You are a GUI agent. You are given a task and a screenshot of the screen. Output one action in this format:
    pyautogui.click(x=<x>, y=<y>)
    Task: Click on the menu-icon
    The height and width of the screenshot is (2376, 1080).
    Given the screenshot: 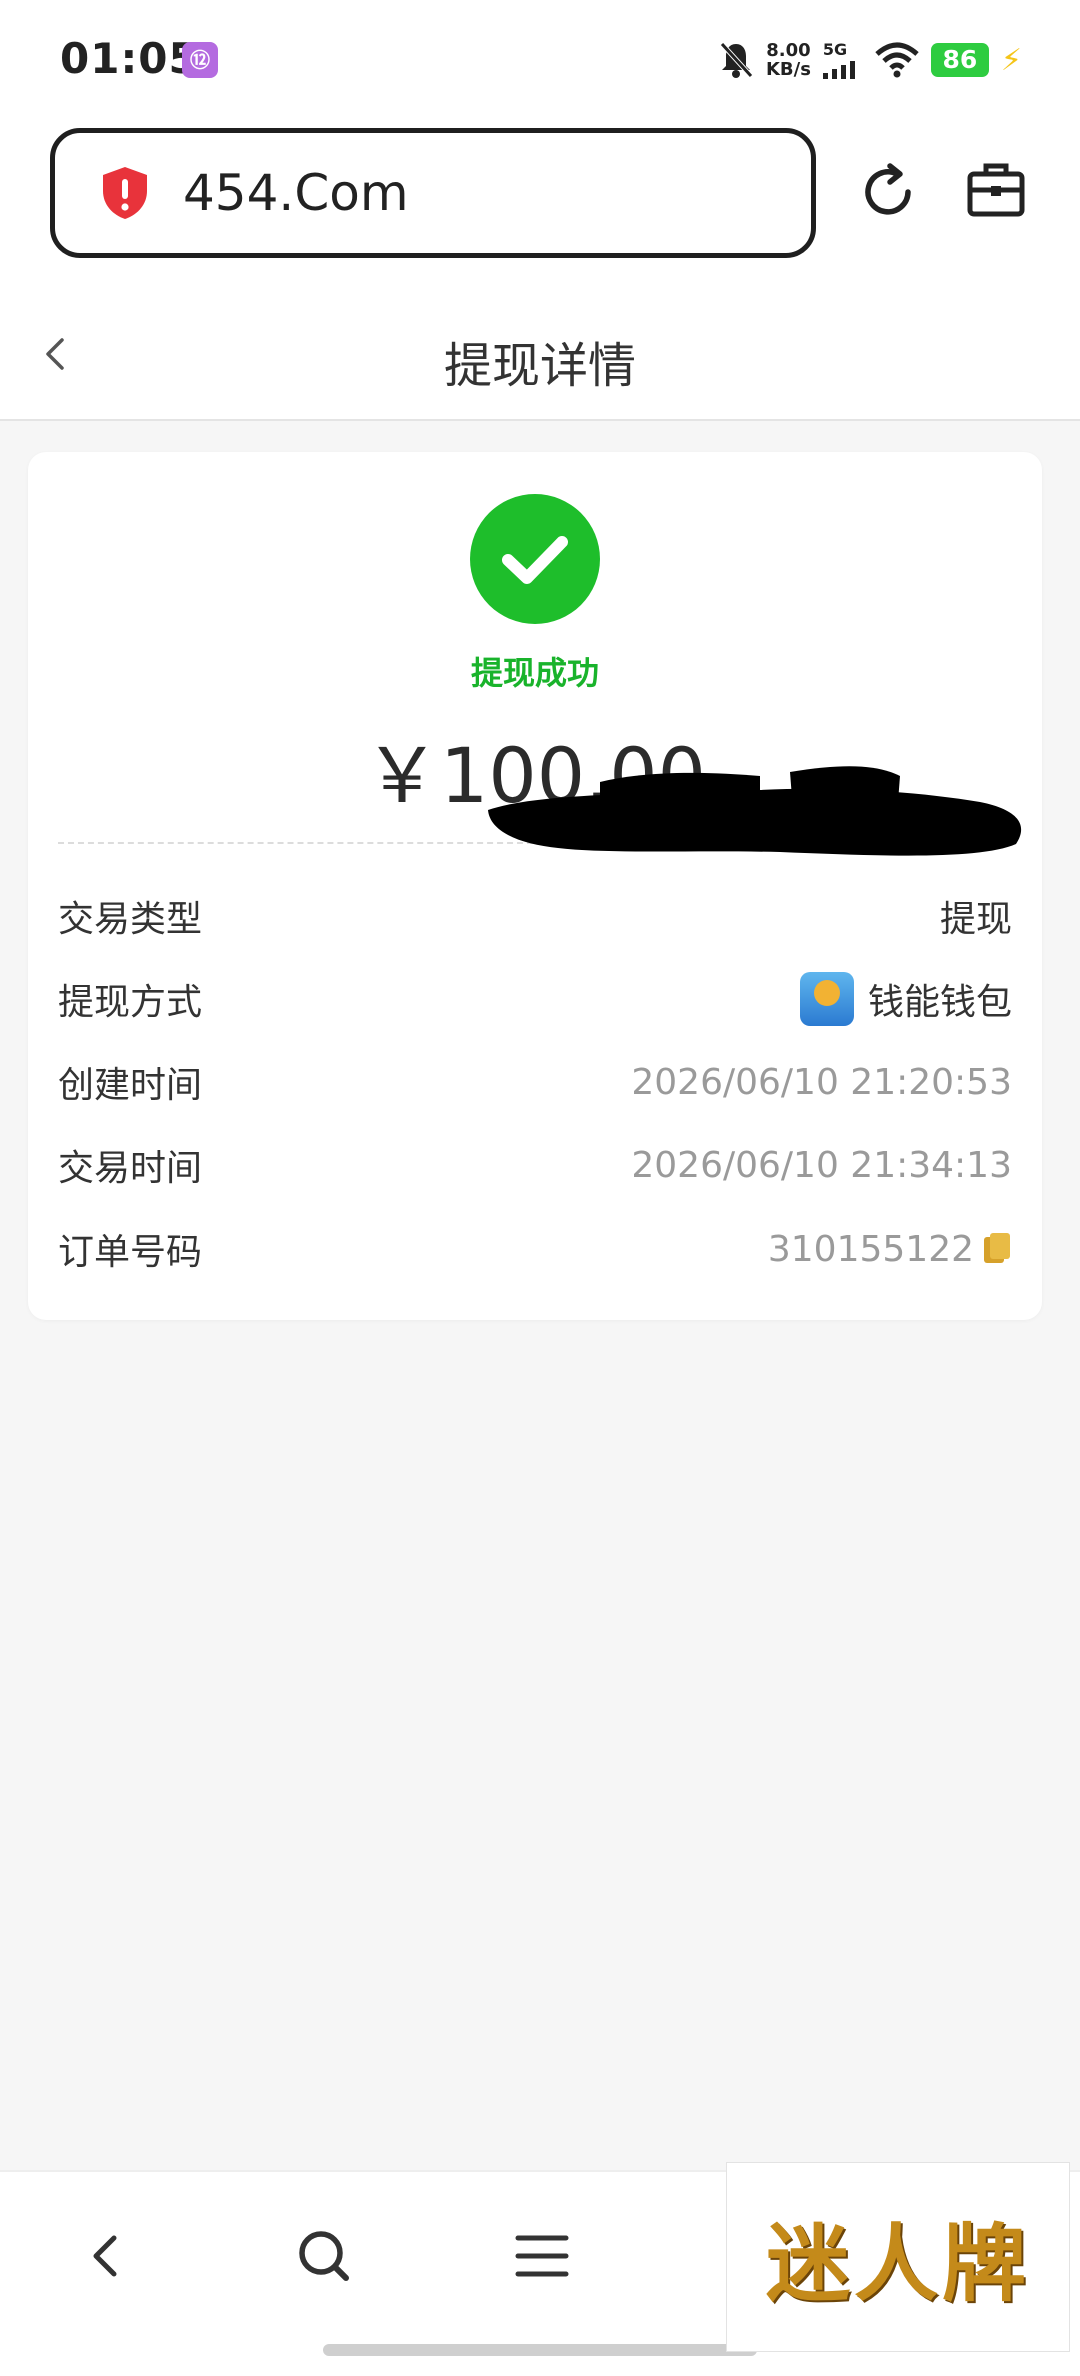 What is the action you would take?
    pyautogui.click(x=542, y=2256)
    